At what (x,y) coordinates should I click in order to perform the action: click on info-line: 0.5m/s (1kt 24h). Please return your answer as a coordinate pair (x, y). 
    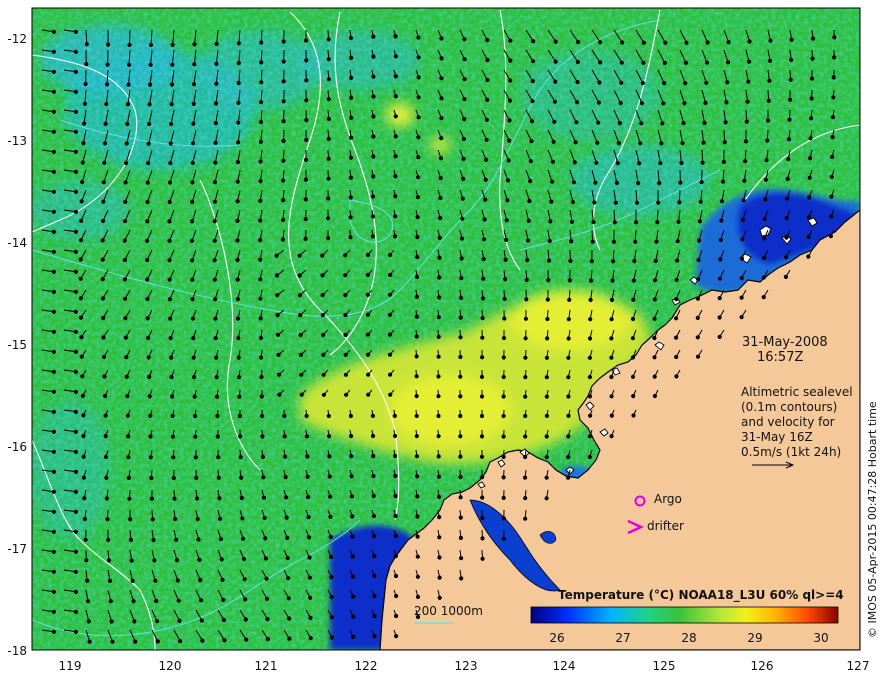
    Looking at the image, I should click on (791, 452).